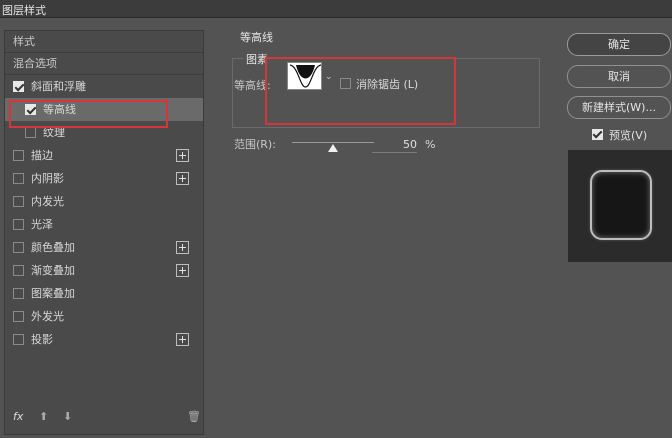 Image resolution: width=672 pixels, height=438 pixels. Describe the element at coordinates (53, 293) in the screenshot. I see `style-item-label: 图案叠加` at that location.